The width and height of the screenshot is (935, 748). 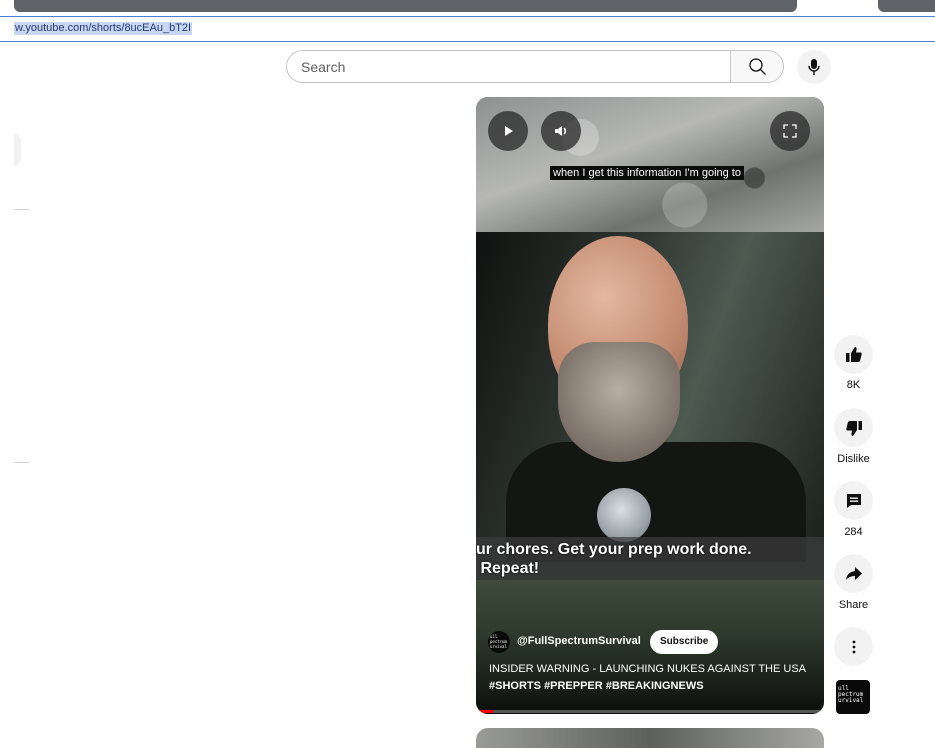 I want to click on share-button, so click(x=853, y=573).